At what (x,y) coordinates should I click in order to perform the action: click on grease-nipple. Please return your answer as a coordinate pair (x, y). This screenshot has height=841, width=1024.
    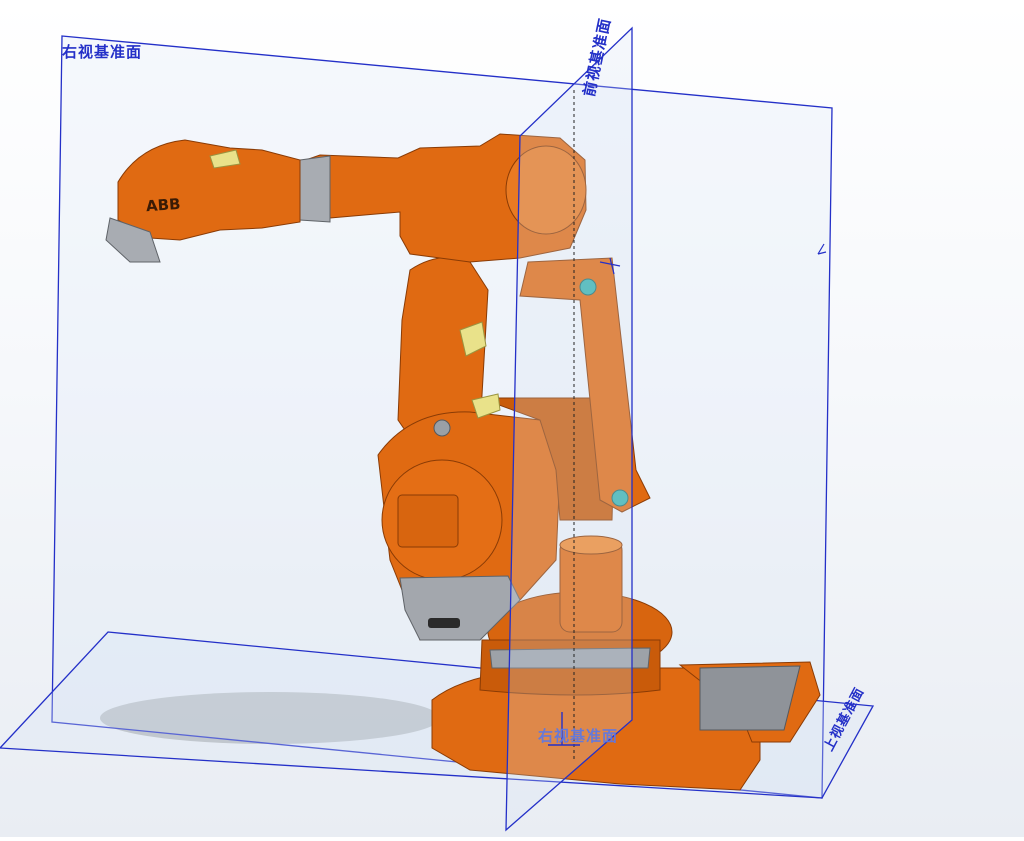
    Looking at the image, I should click on (442, 428).